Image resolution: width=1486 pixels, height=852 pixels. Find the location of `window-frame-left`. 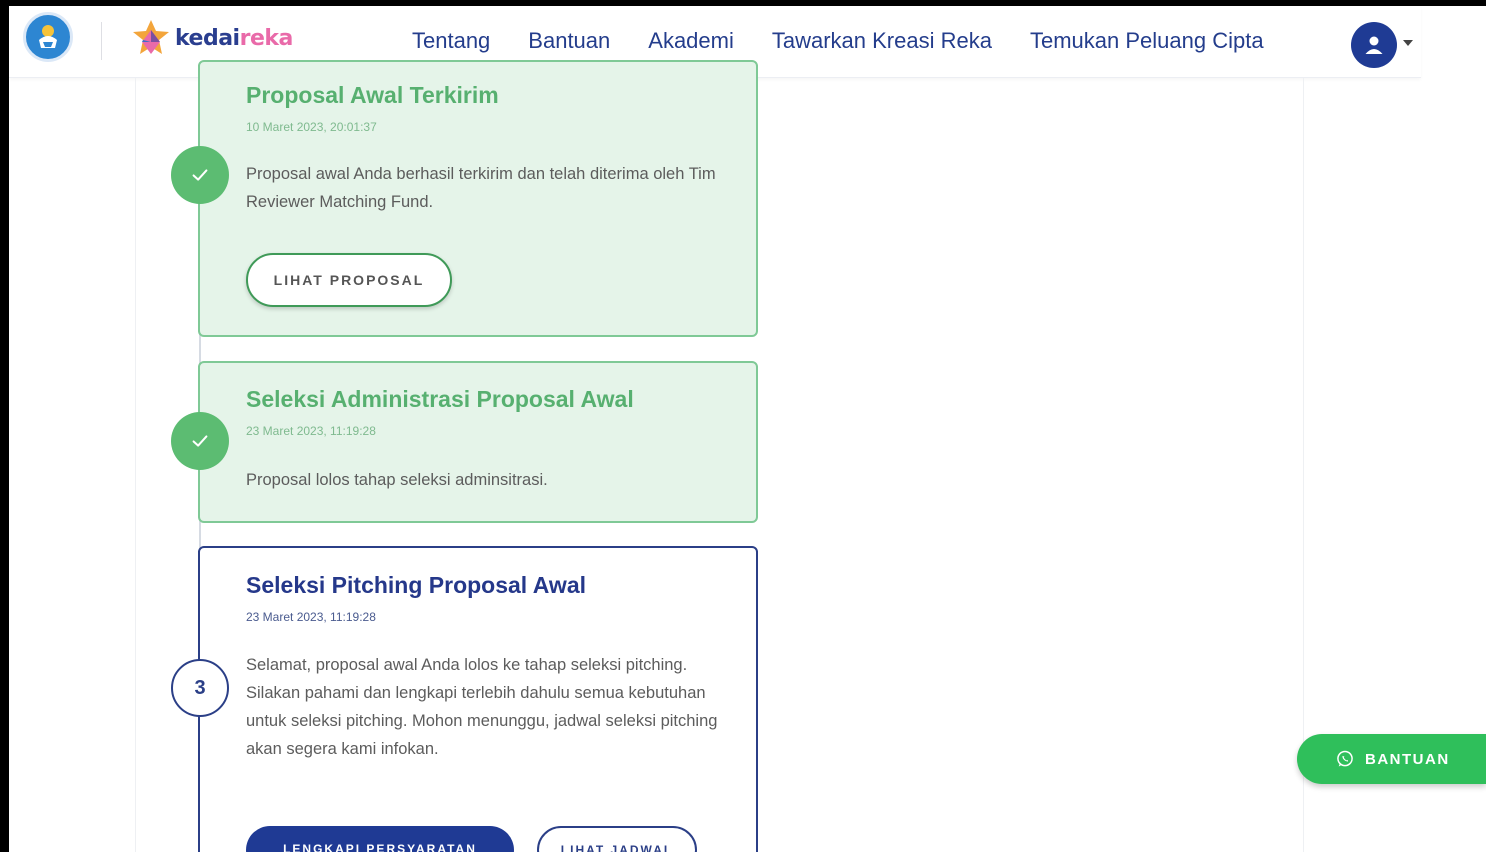

window-frame-left is located at coordinates (4, 426).